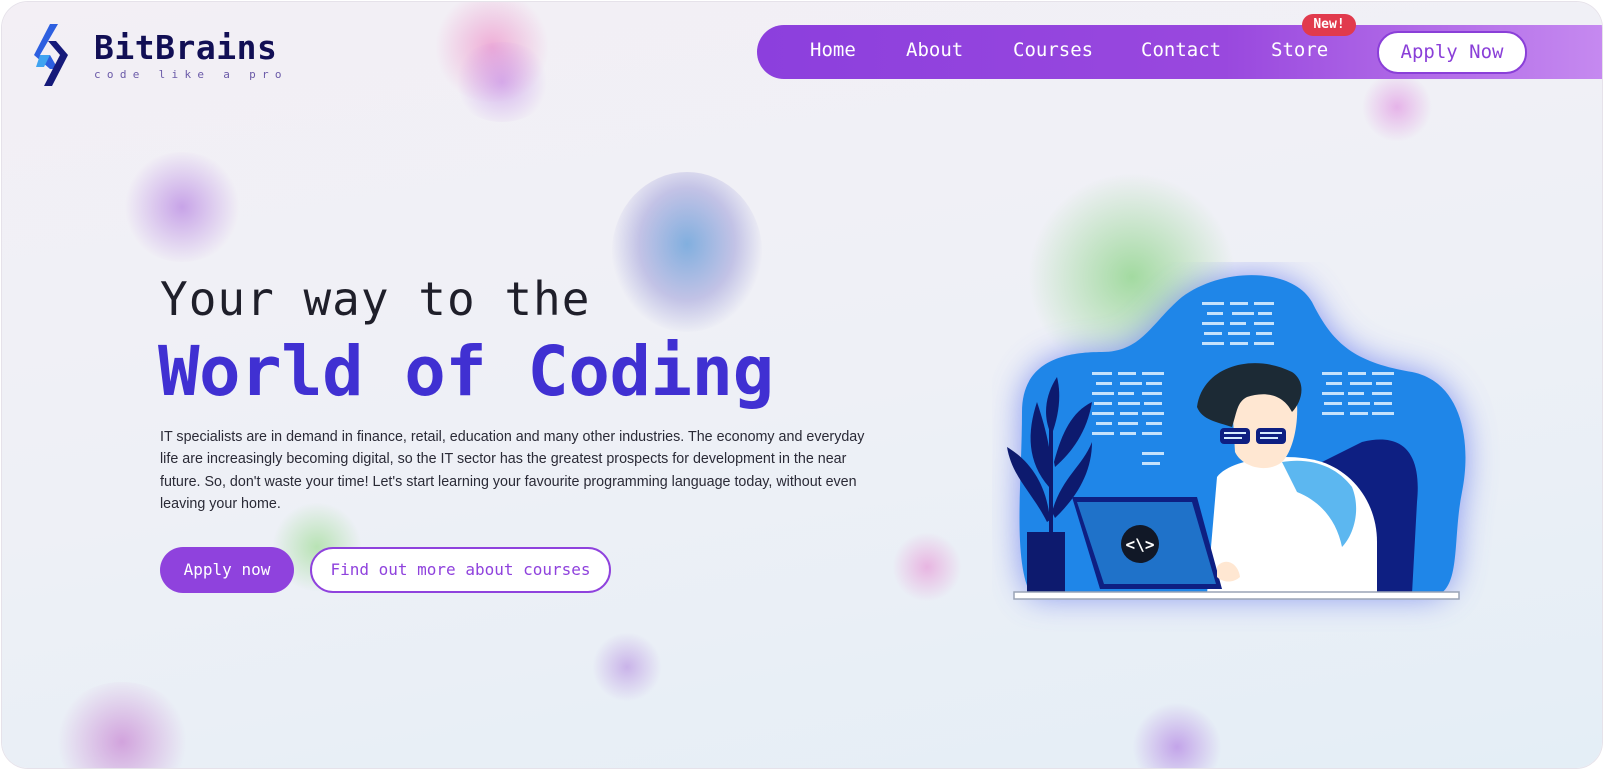 This screenshot has width=1604, height=772. What do you see at coordinates (51, 55) in the screenshot?
I see `chevron-brackets-logo-icon` at bounding box center [51, 55].